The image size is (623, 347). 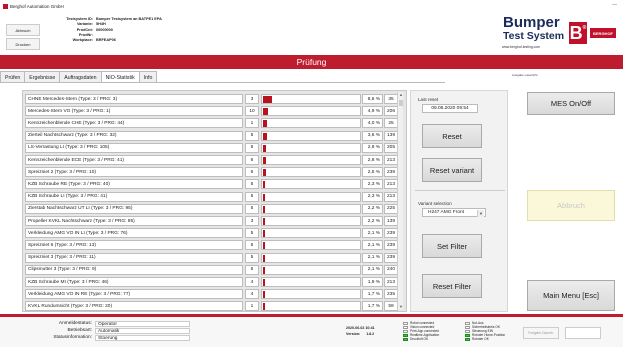 I want to click on defect-percent: 2,1 %, so click(x=372, y=245).